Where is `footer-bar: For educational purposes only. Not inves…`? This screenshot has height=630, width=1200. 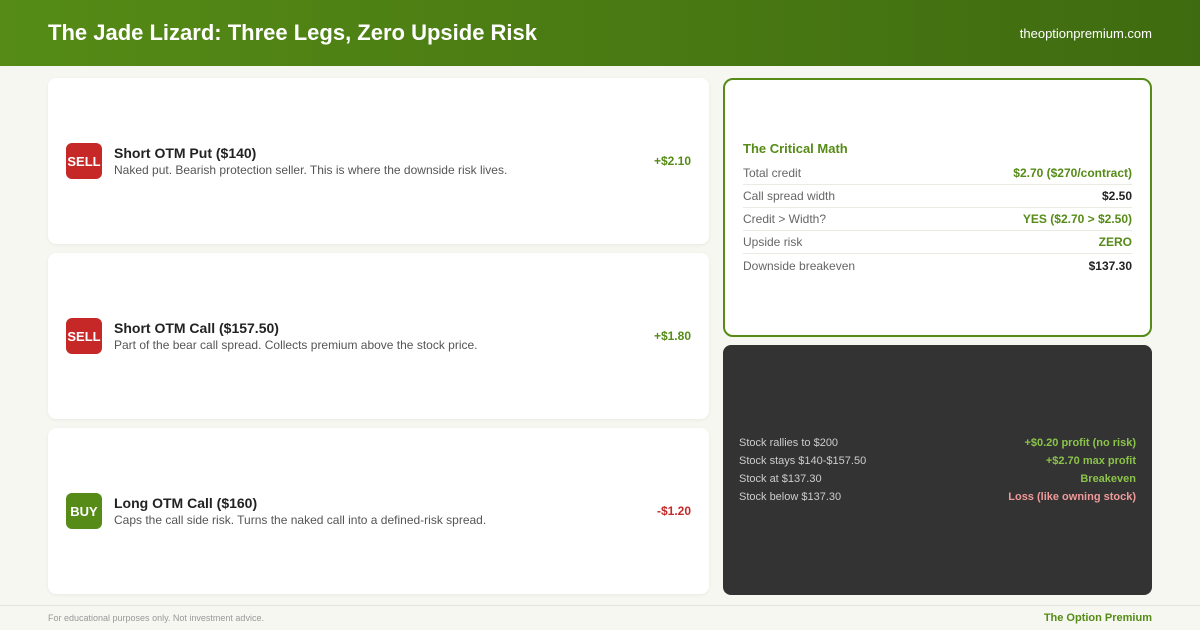 footer-bar: For educational purposes only. Not inves… is located at coordinates (600, 617).